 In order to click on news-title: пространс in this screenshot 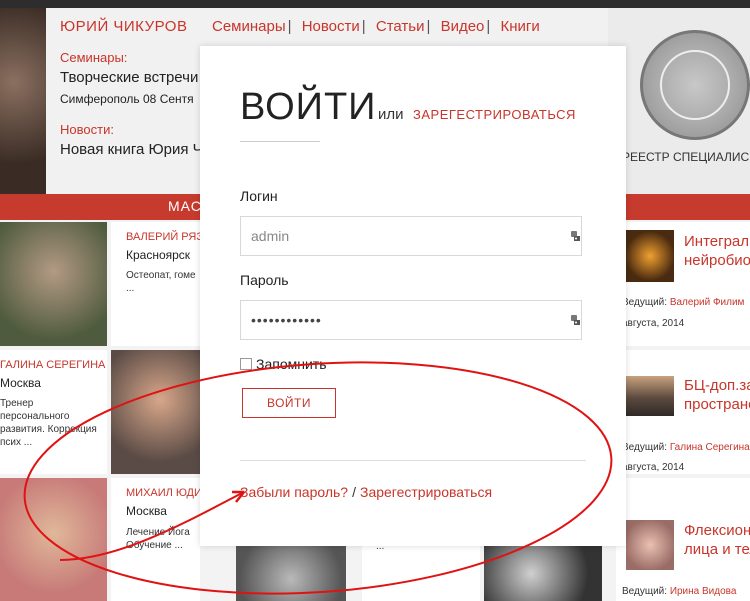, I will do `click(717, 404)`.